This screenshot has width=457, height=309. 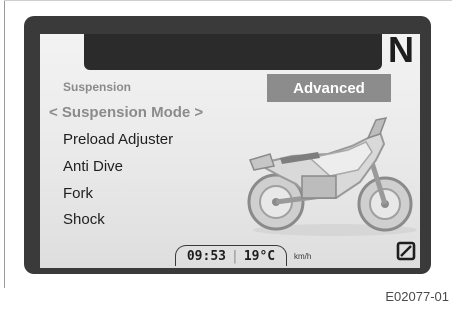 What do you see at coordinates (97, 87) in the screenshot?
I see `menu-title: Suspension` at bounding box center [97, 87].